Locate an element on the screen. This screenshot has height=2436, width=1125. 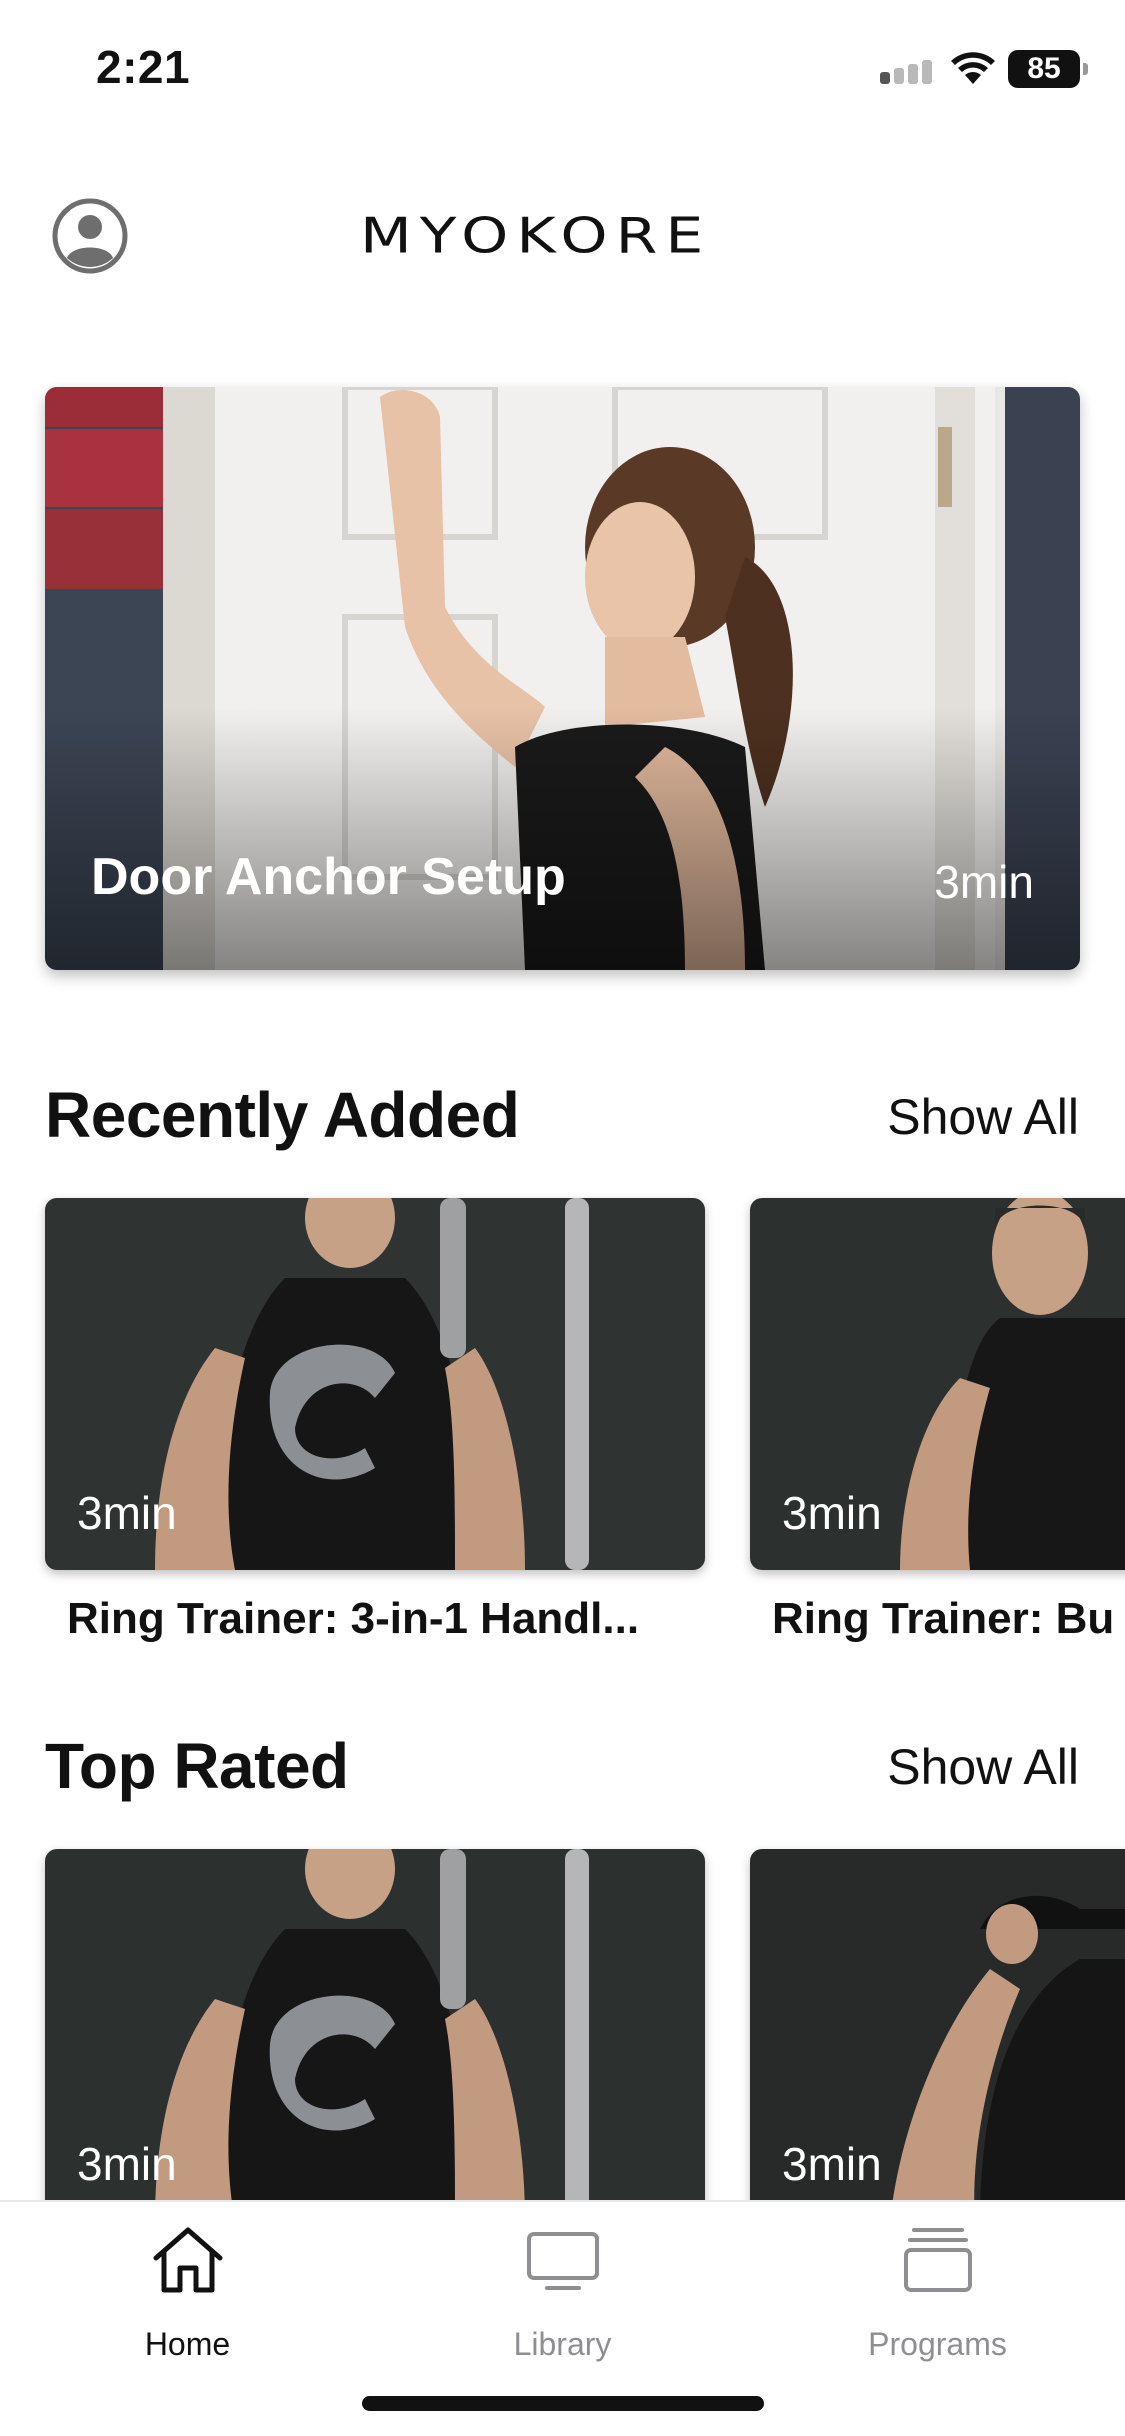
logo-text: MYOKORE is located at coordinates (536, 236).